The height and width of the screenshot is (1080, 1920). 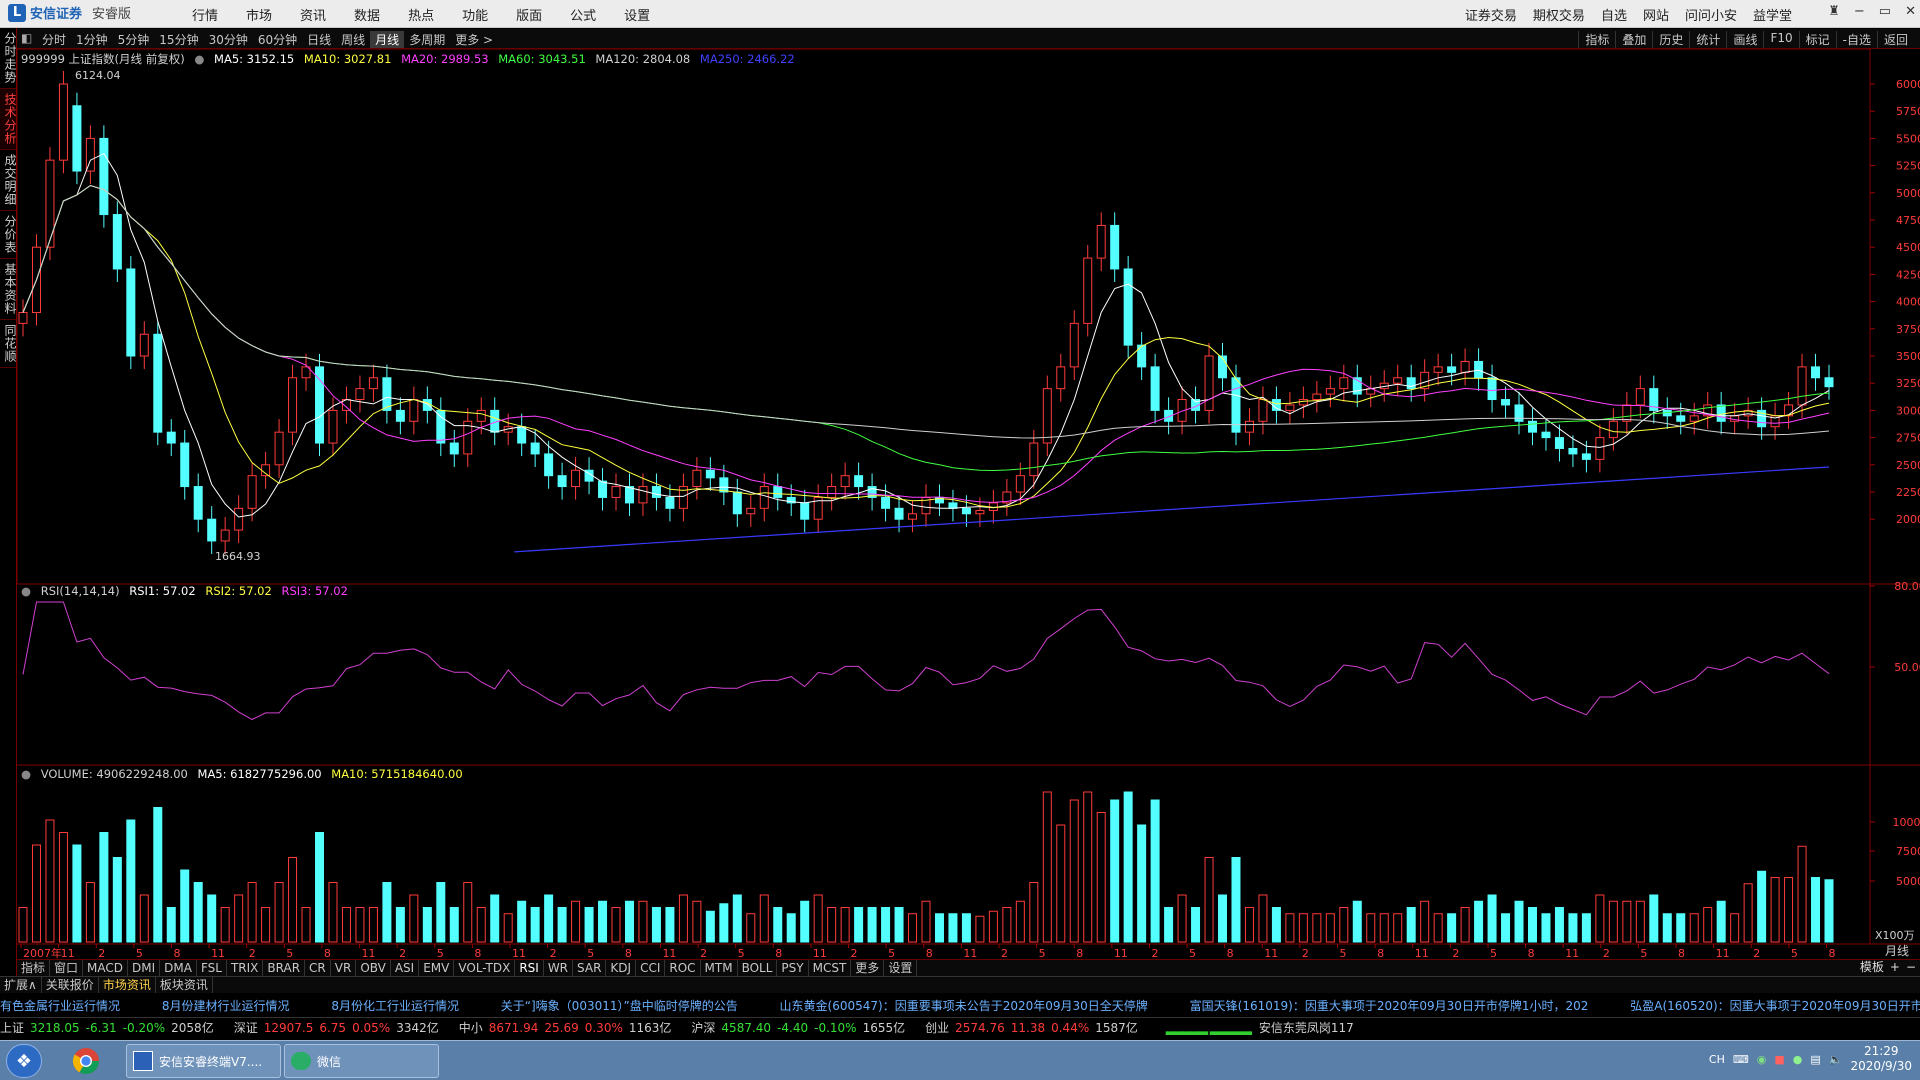 I want to click on security-icon: ◉, so click(x=1762, y=1059).